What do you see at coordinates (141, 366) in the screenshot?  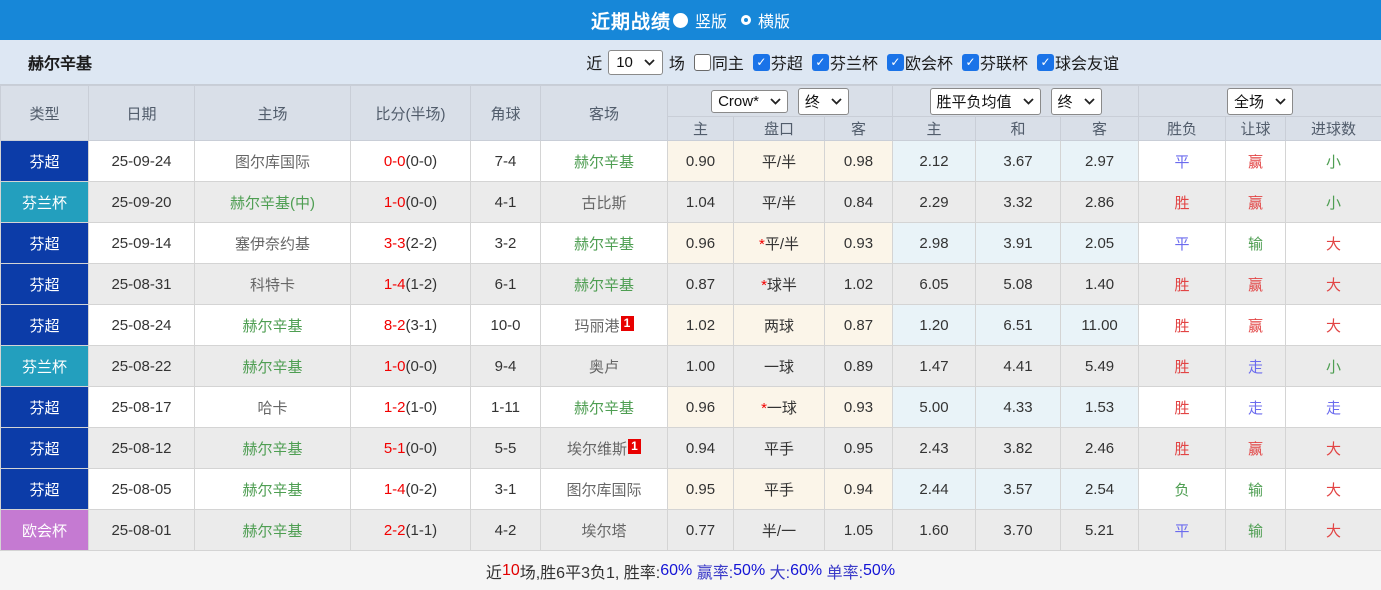 I see `match-date: 25-08-22` at bounding box center [141, 366].